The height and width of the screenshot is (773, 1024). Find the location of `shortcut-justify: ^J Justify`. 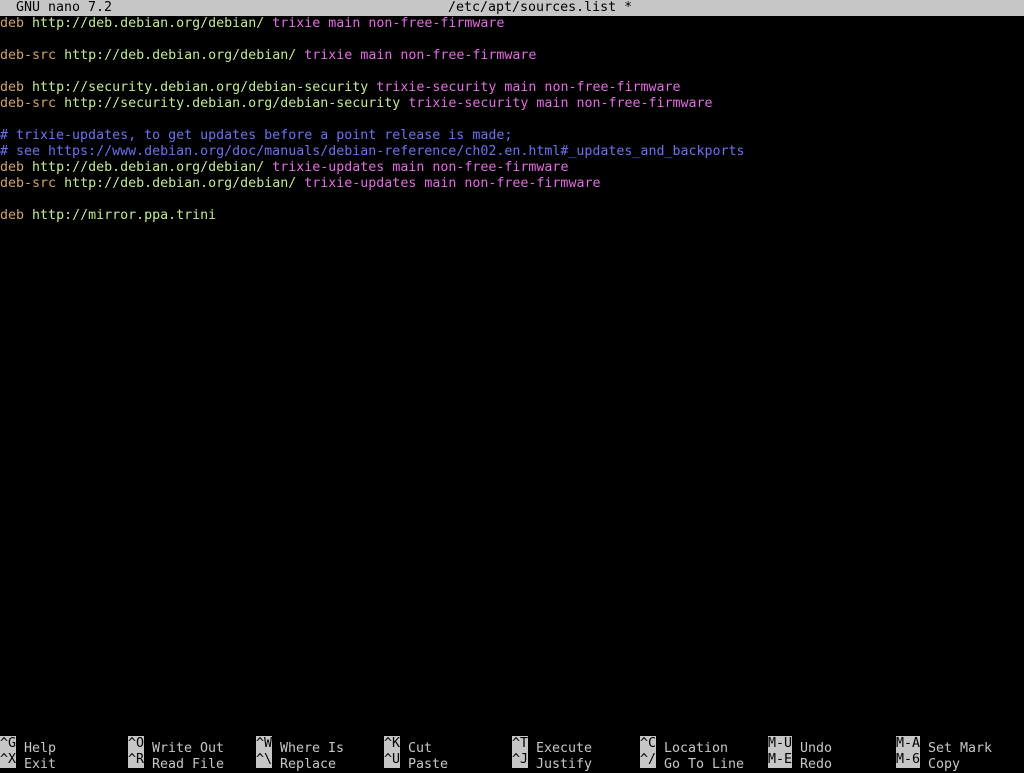

shortcut-justify: ^J Justify is located at coordinates (552, 762).